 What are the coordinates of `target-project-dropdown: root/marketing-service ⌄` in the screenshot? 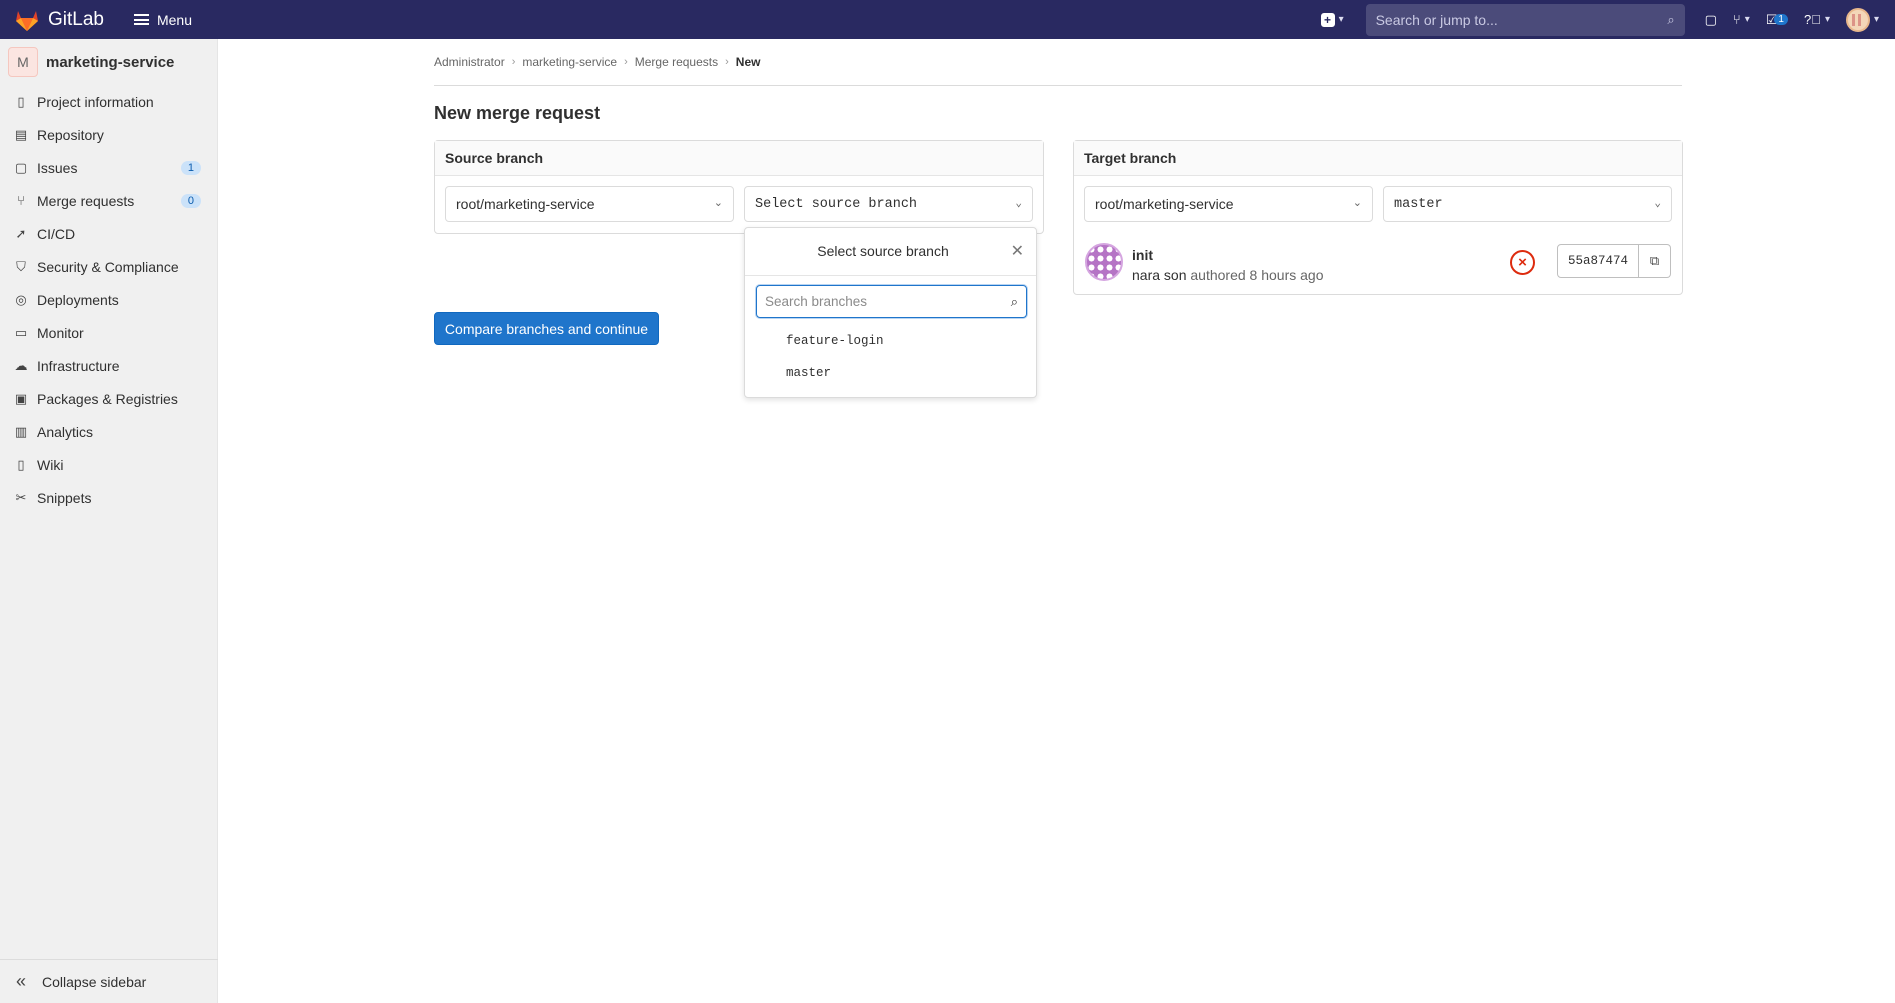 It's located at (1228, 204).